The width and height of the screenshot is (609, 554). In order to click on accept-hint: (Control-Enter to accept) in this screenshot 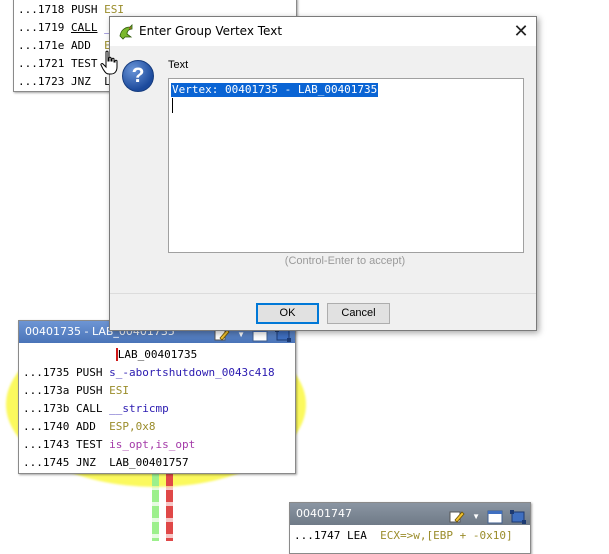, I will do `click(345, 261)`.